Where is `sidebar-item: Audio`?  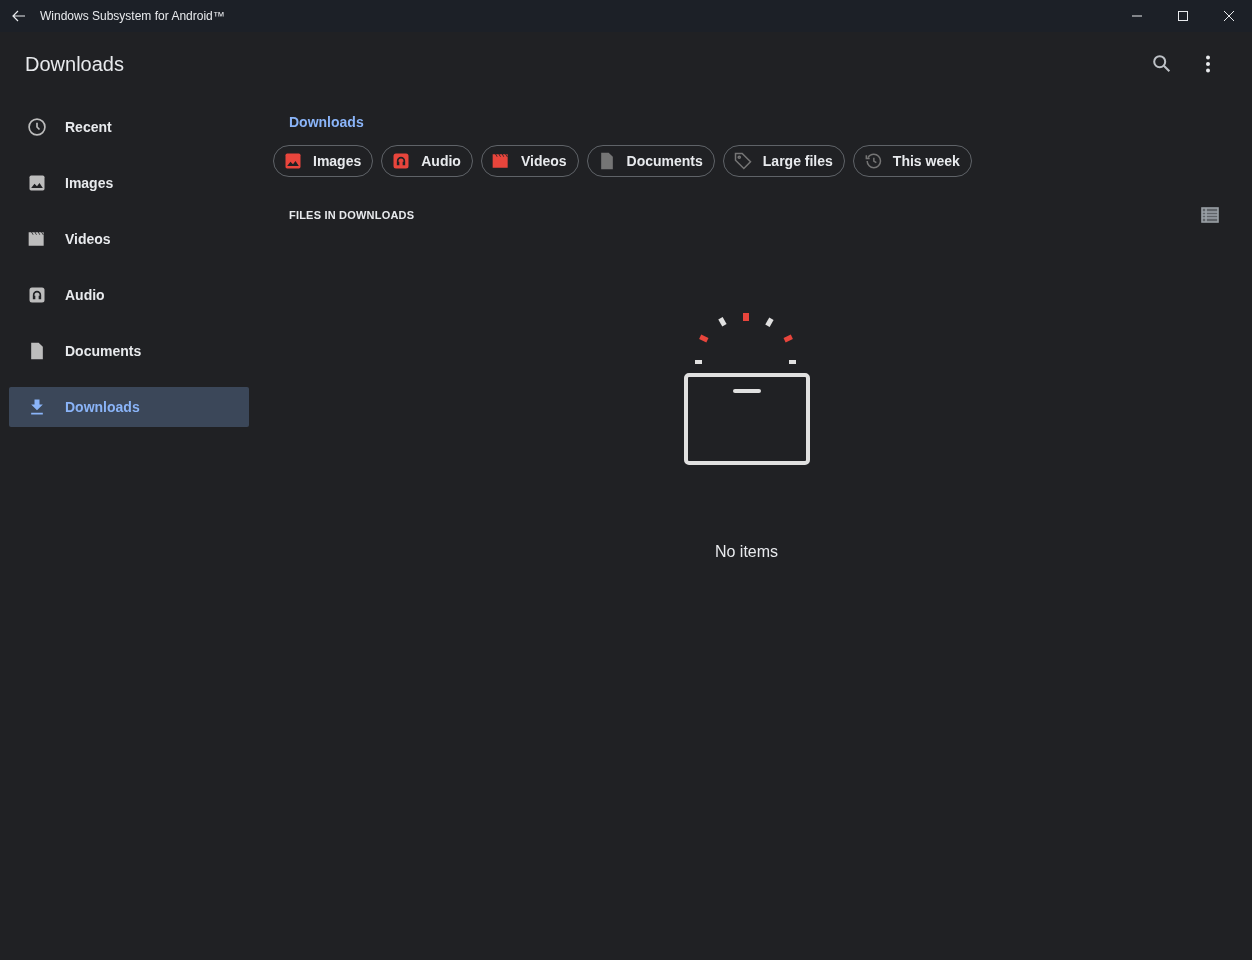
sidebar-item: Audio is located at coordinates (129, 295).